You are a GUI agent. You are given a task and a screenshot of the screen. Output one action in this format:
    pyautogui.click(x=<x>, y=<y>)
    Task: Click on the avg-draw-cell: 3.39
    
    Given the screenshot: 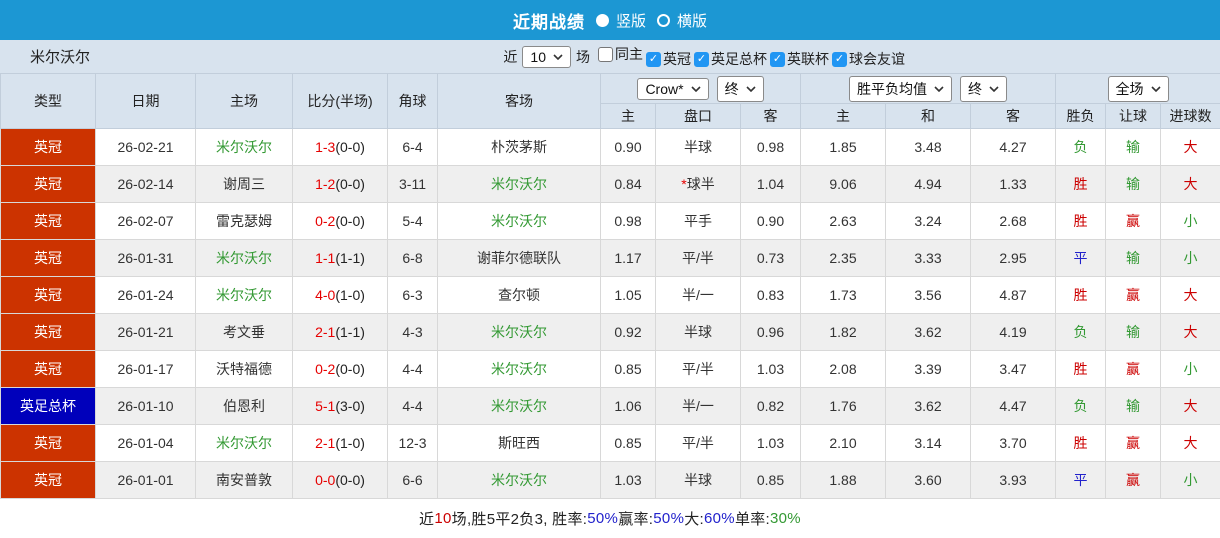 What is the action you would take?
    pyautogui.click(x=928, y=369)
    